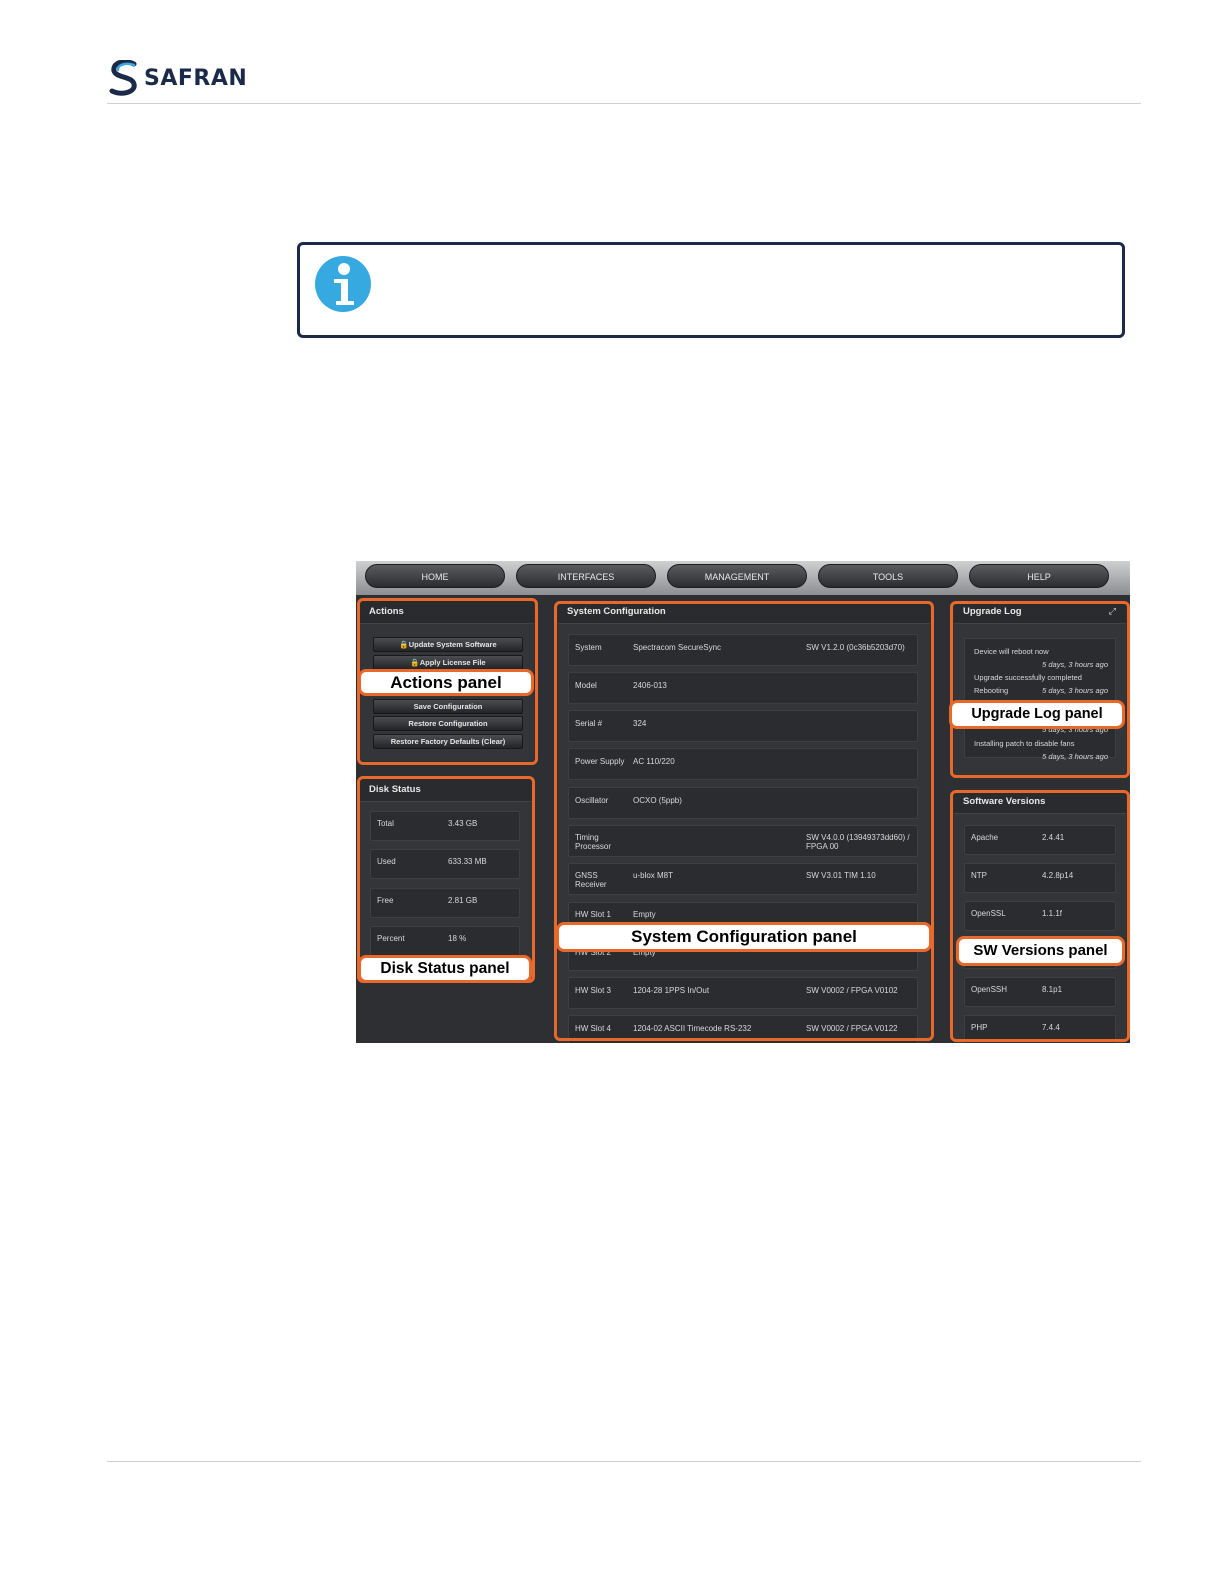  What do you see at coordinates (446, 682) in the screenshot?
I see `actions-callout: Actions panel` at bounding box center [446, 682].